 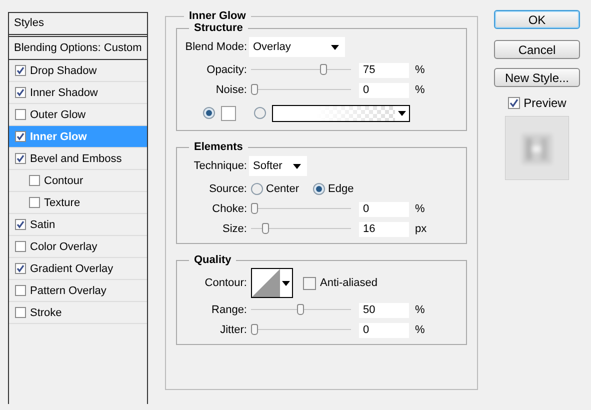 I want to click on checkbox-label: Anti-aliased, so click(x=349, y=283).